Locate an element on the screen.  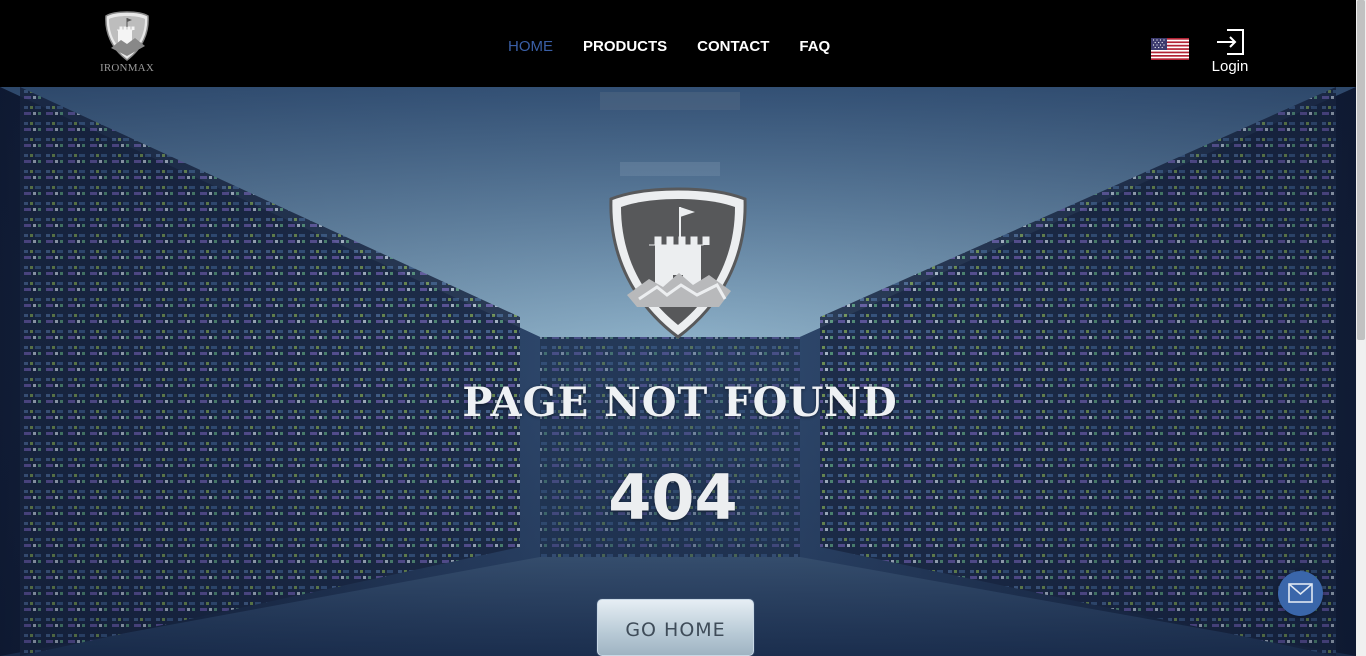
scrollbar-thumb is located at coordinates (1361, 170).